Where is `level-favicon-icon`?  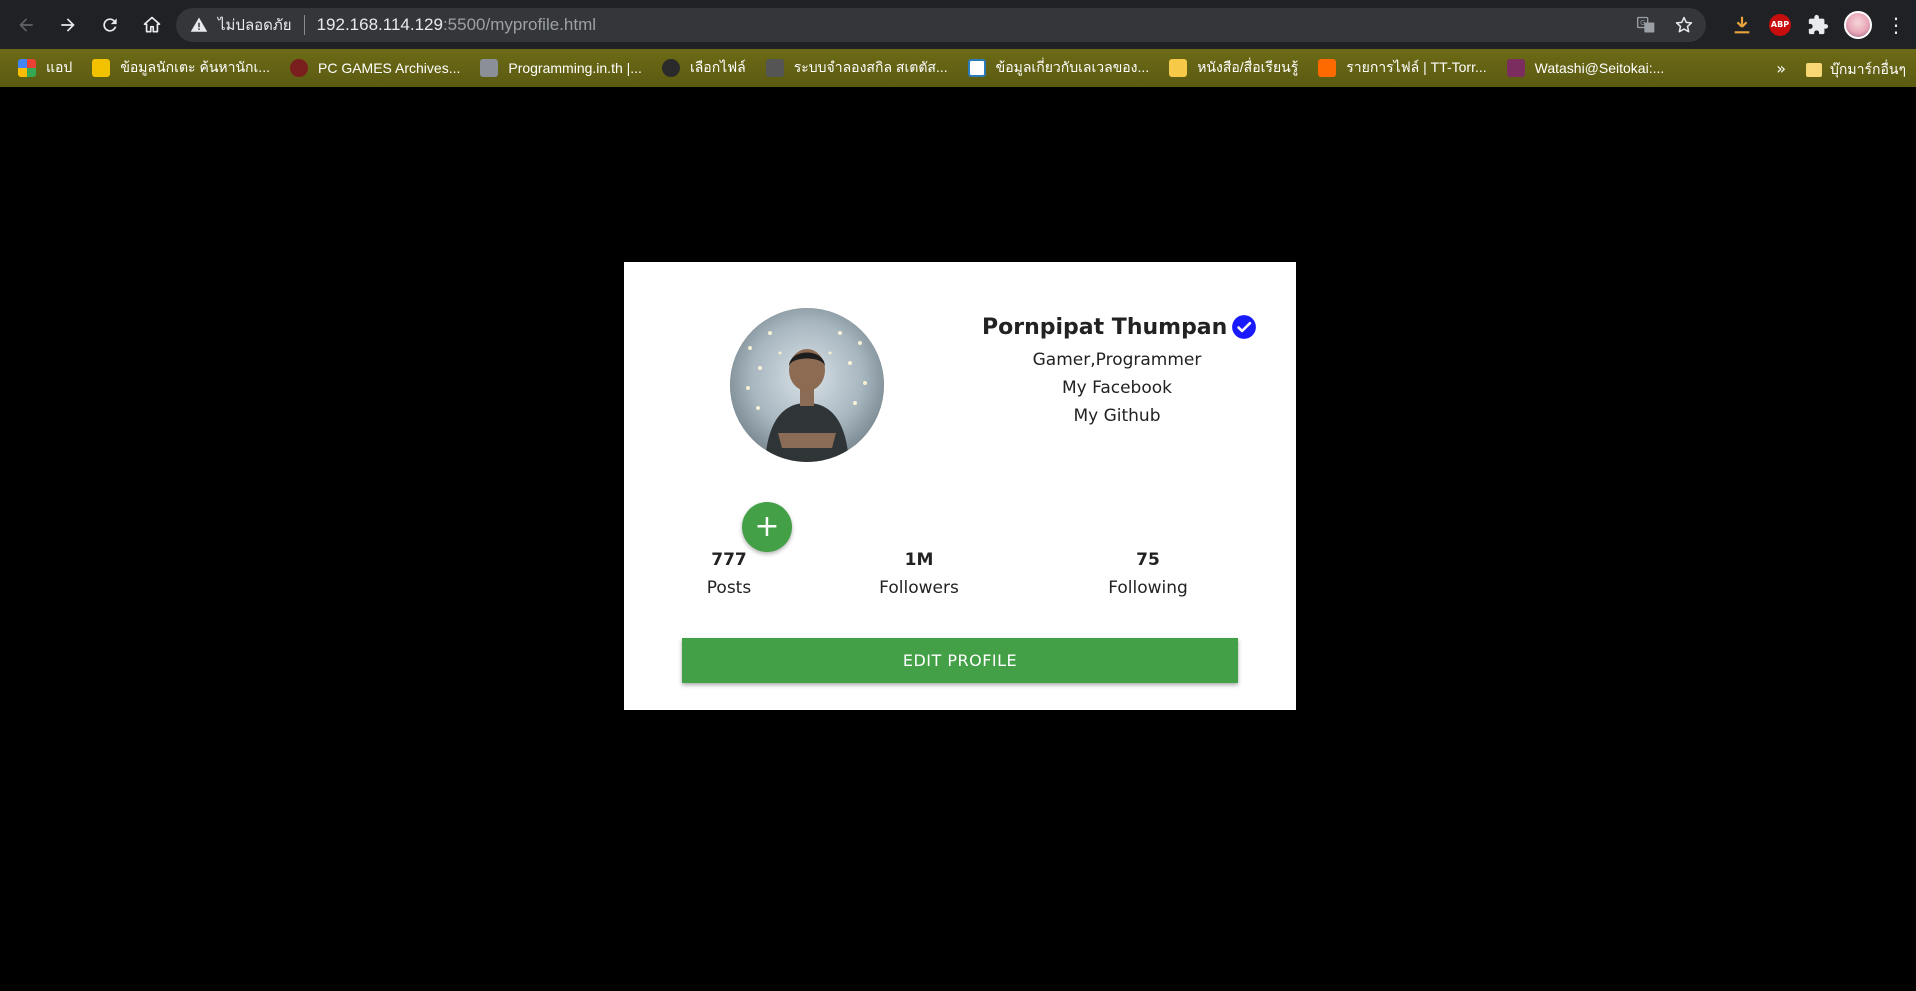
level-favicon-icon is located at coordinates (976, 68).